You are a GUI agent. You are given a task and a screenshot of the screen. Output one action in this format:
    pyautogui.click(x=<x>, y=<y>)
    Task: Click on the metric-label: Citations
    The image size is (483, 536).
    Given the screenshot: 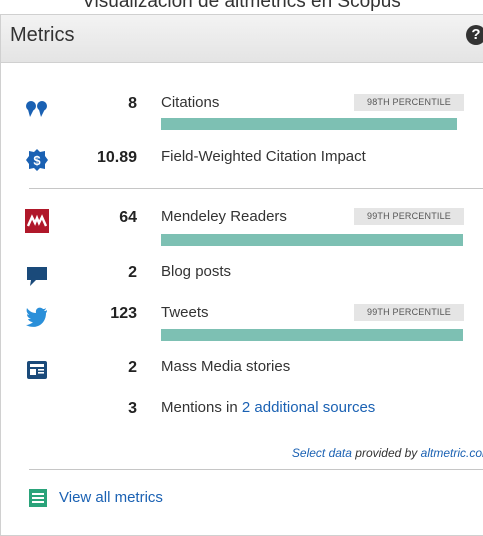 What is the action you would take?
    pyautogui.click(x=190, y=102)
    